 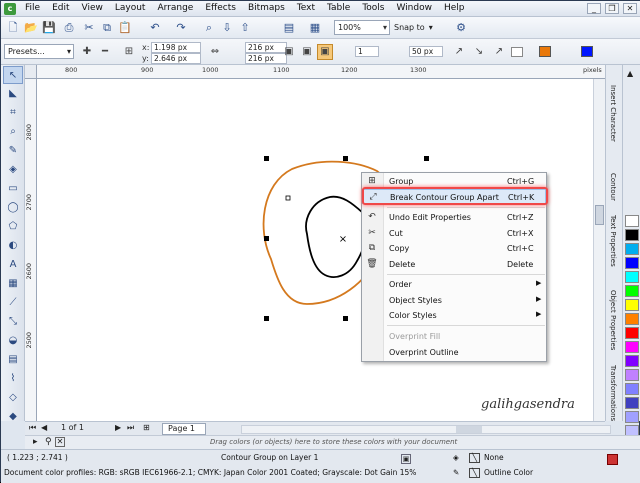 What do you see at coordinates (454, 284) in the screenshot?
I see `menu-item-order: Order ▶` at bounding box center [454, 284].